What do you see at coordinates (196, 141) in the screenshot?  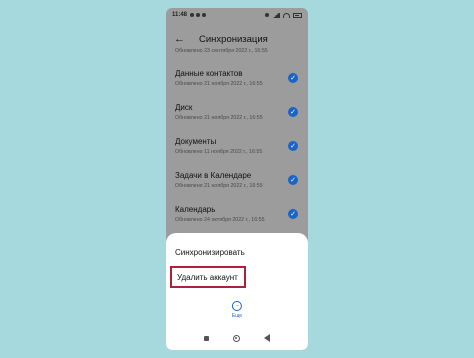 I see `sync-item-title: Документы` at bounding box center [196, 141].